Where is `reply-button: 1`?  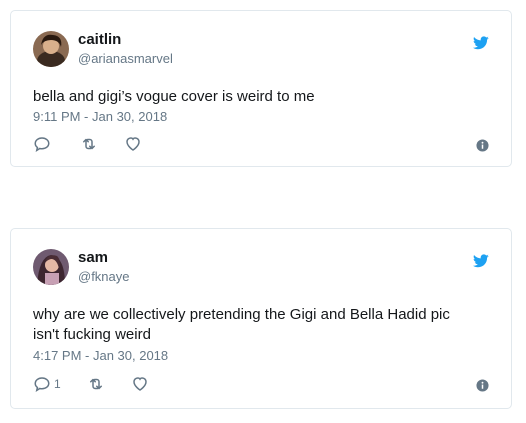 reply-button: 1 is located at coordinates (47, 384).